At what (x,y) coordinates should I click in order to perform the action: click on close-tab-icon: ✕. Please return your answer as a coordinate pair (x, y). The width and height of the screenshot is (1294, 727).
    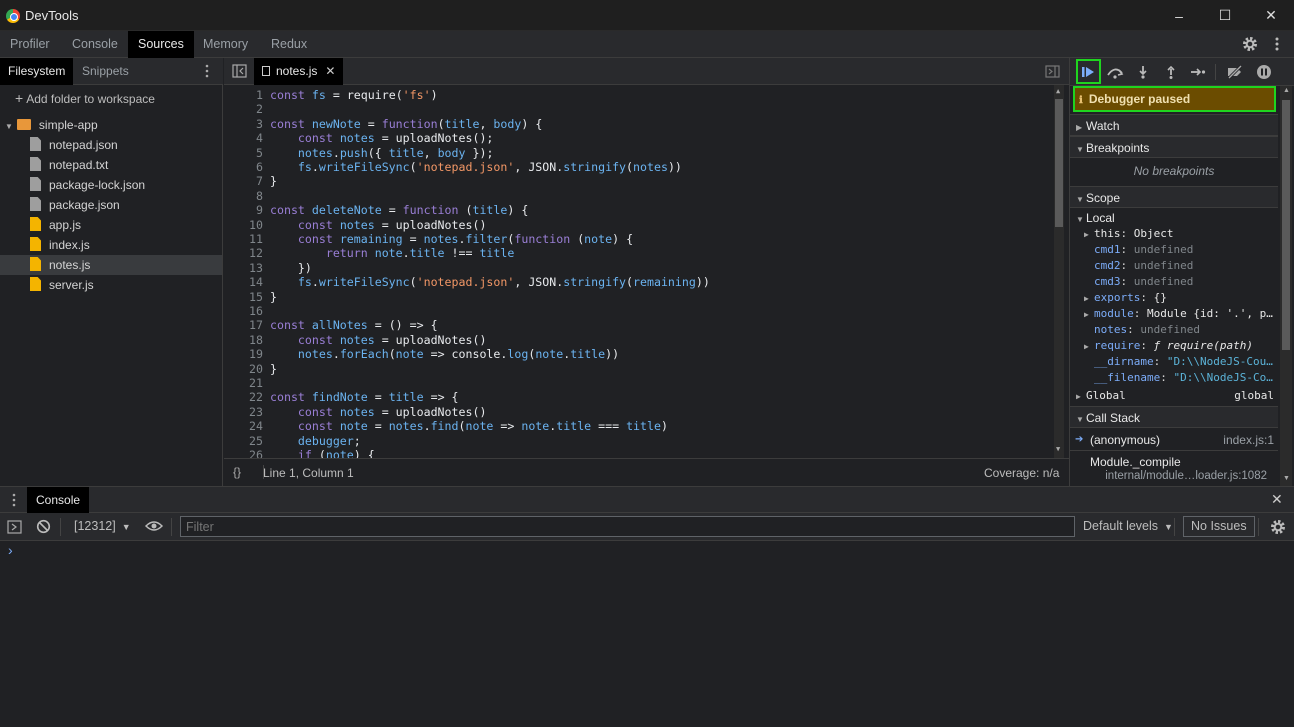
    Looking at the image, I should click on (330, 71).